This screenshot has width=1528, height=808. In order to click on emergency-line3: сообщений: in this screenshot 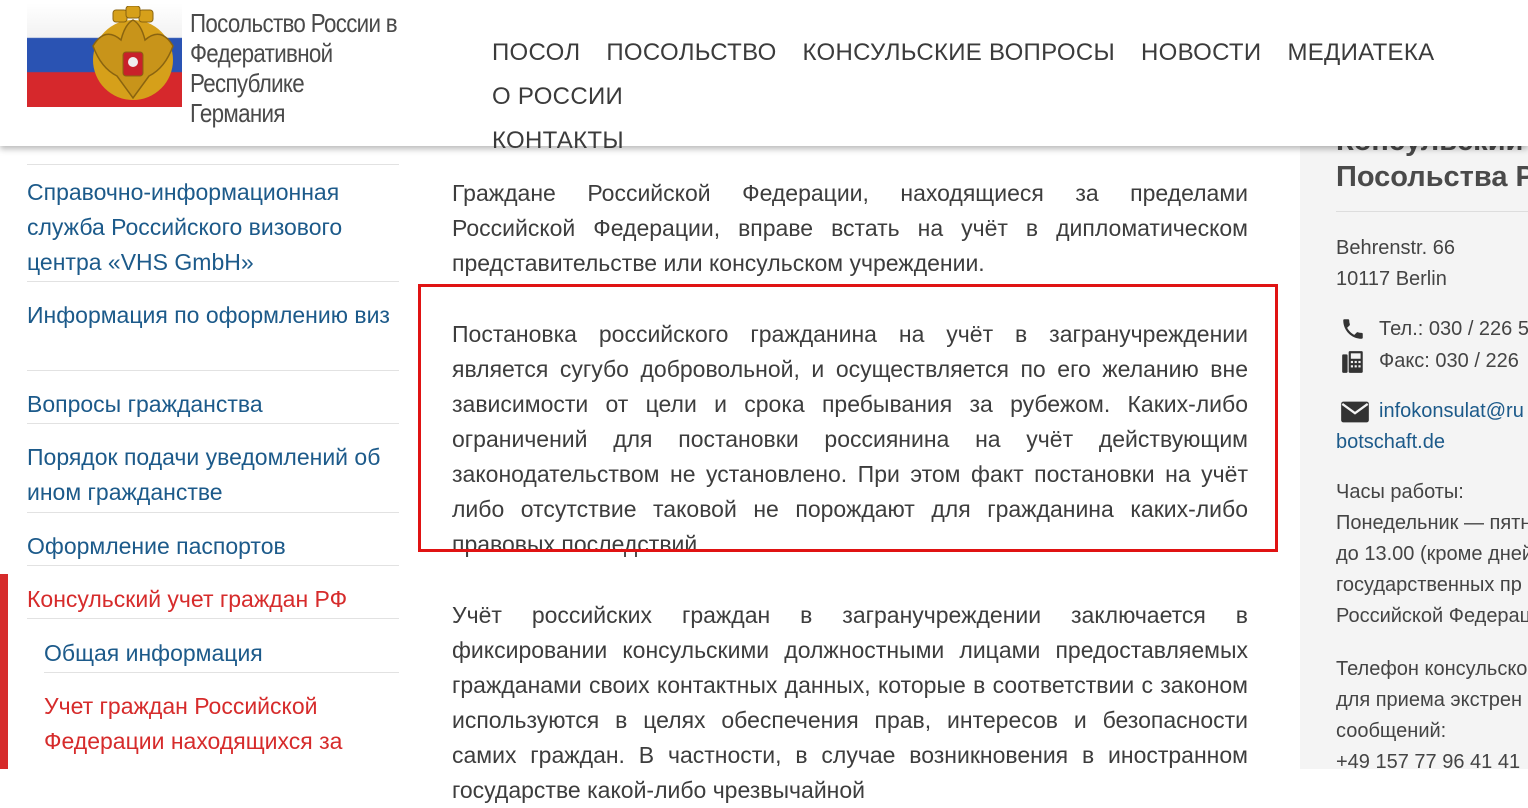, I will do `click(1391, 731)`.